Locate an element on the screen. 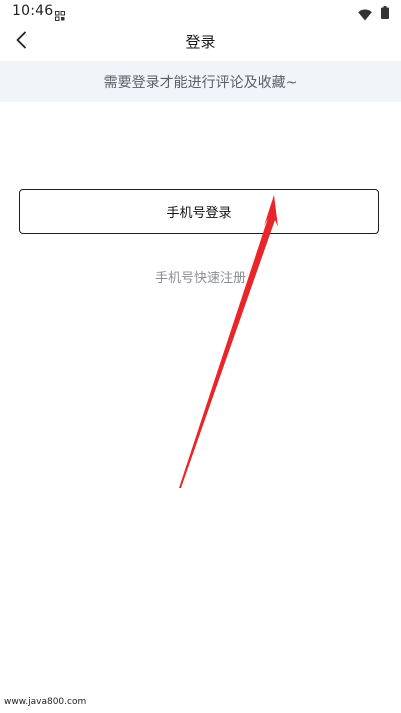  wifi-icon is located at coordinates (365, 13).